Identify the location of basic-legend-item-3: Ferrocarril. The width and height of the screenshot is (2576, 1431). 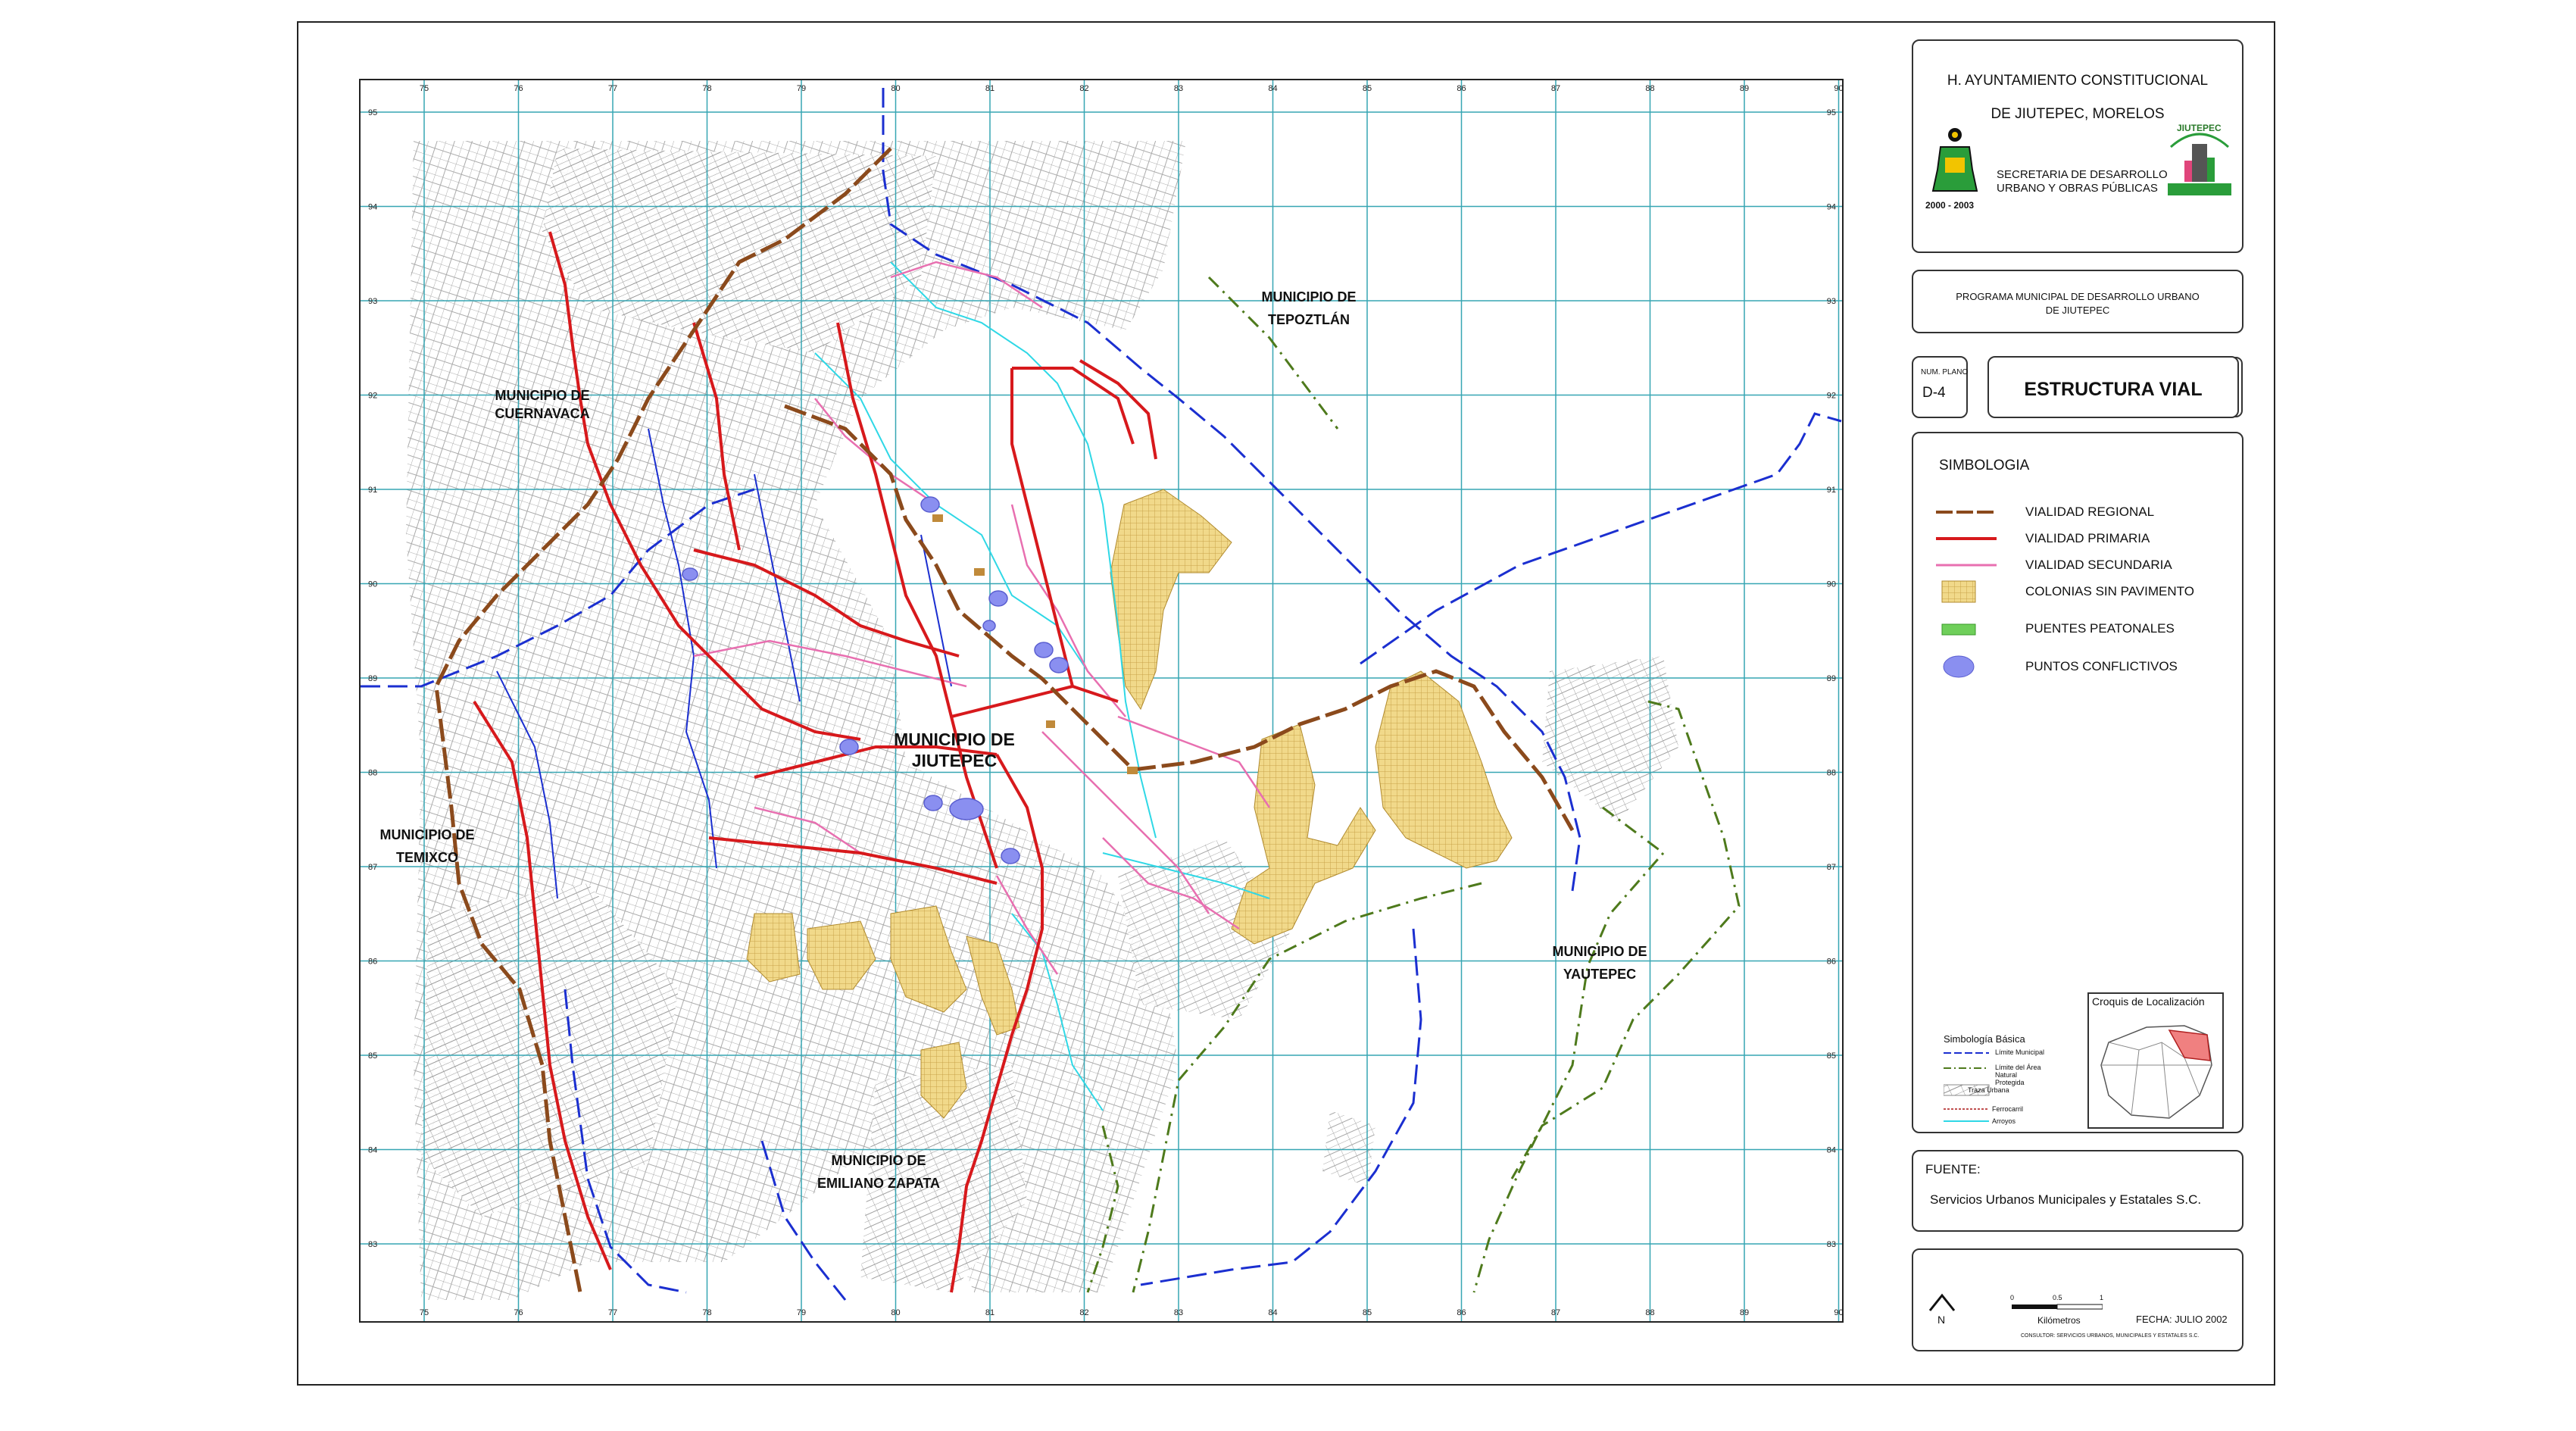
(2008, 1109).